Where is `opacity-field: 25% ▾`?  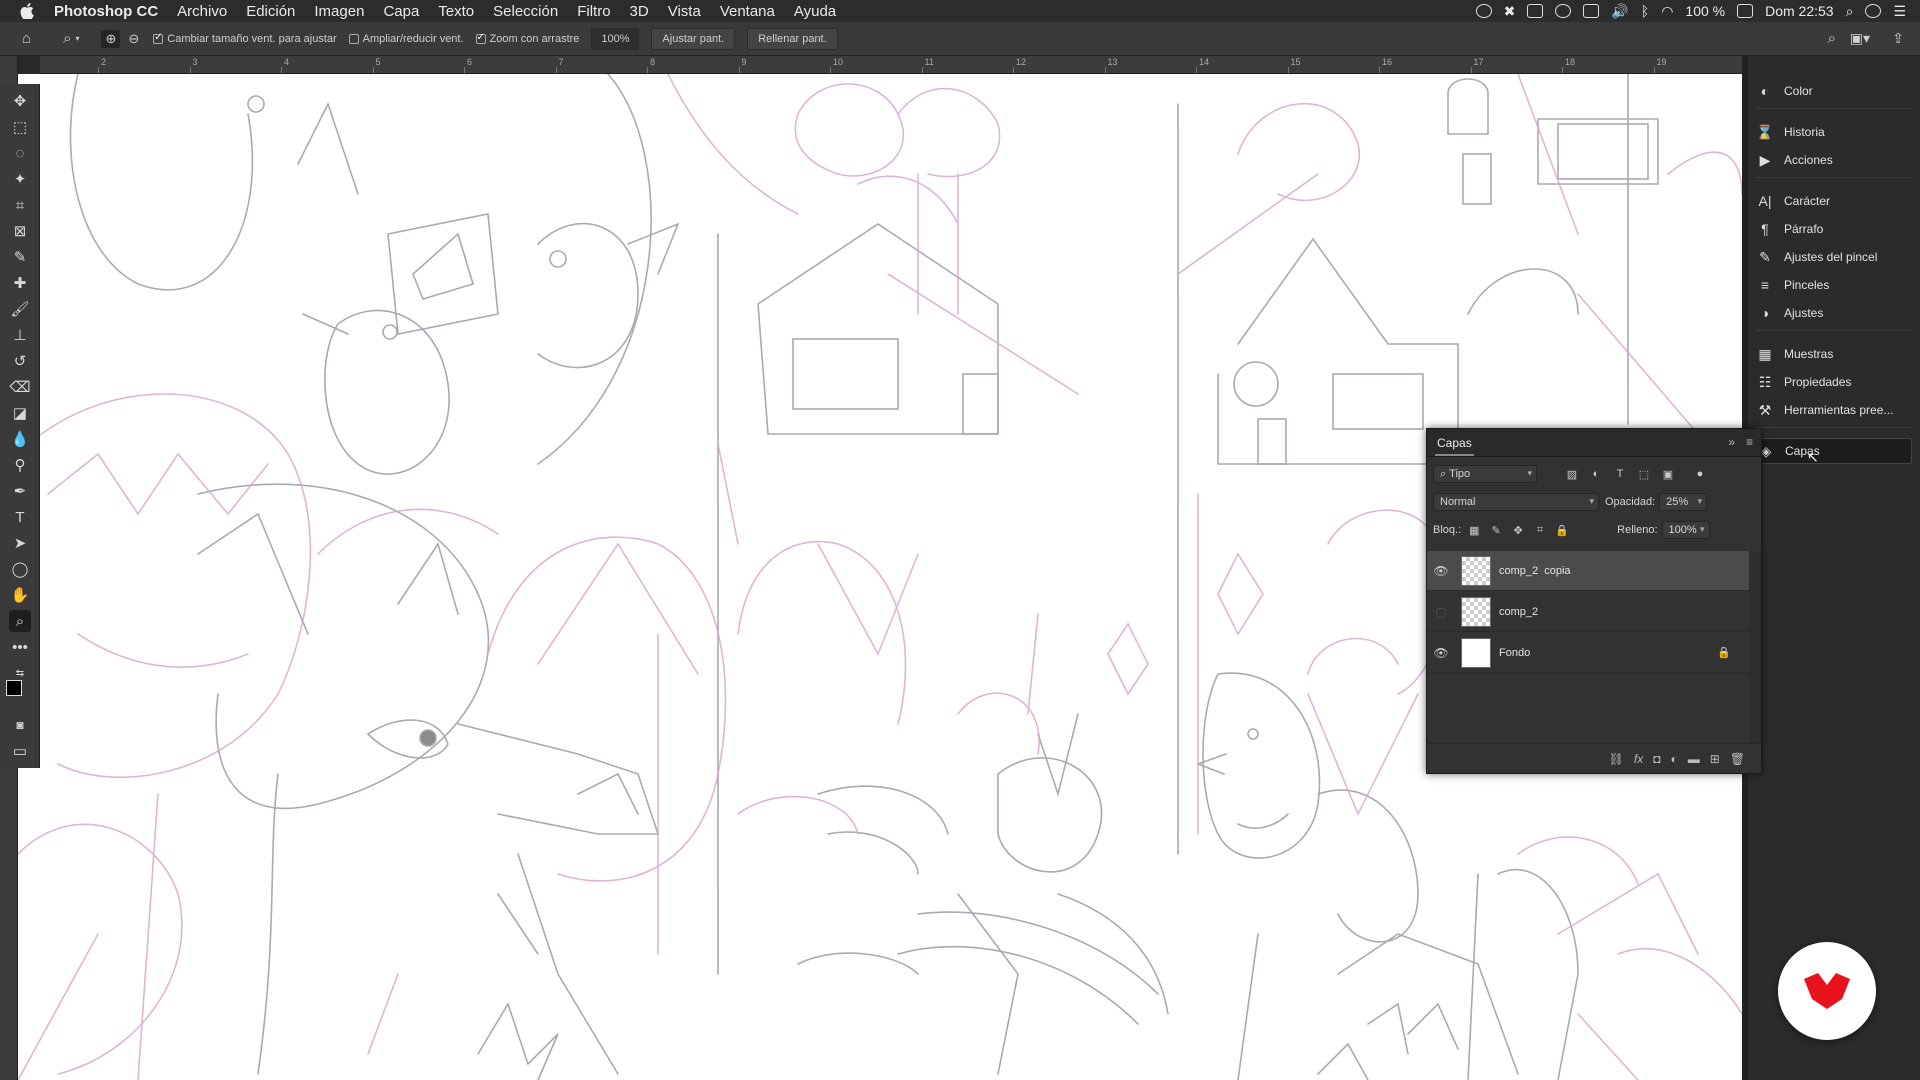 opacity-field: 25% ▾ is located at coordinates (1683, 502).